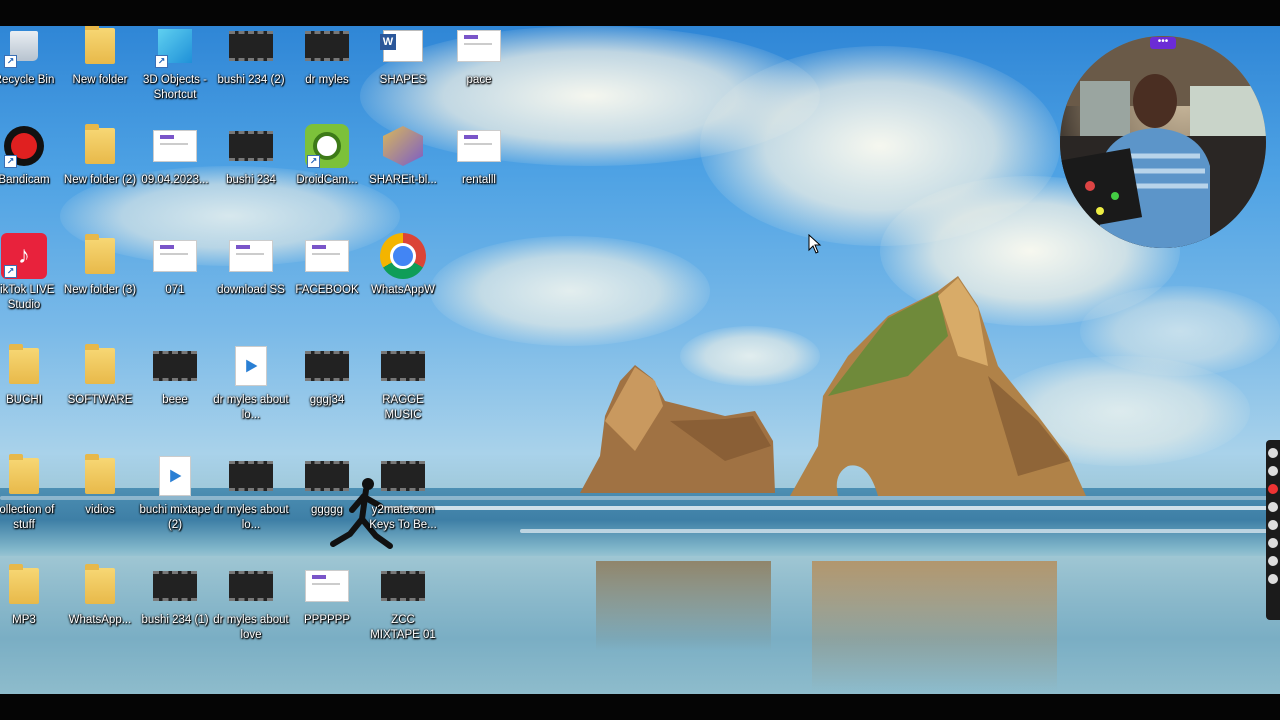 The image size is (1280, 720). I want to click on desktop-icon: gggj34, so click(327, 375).